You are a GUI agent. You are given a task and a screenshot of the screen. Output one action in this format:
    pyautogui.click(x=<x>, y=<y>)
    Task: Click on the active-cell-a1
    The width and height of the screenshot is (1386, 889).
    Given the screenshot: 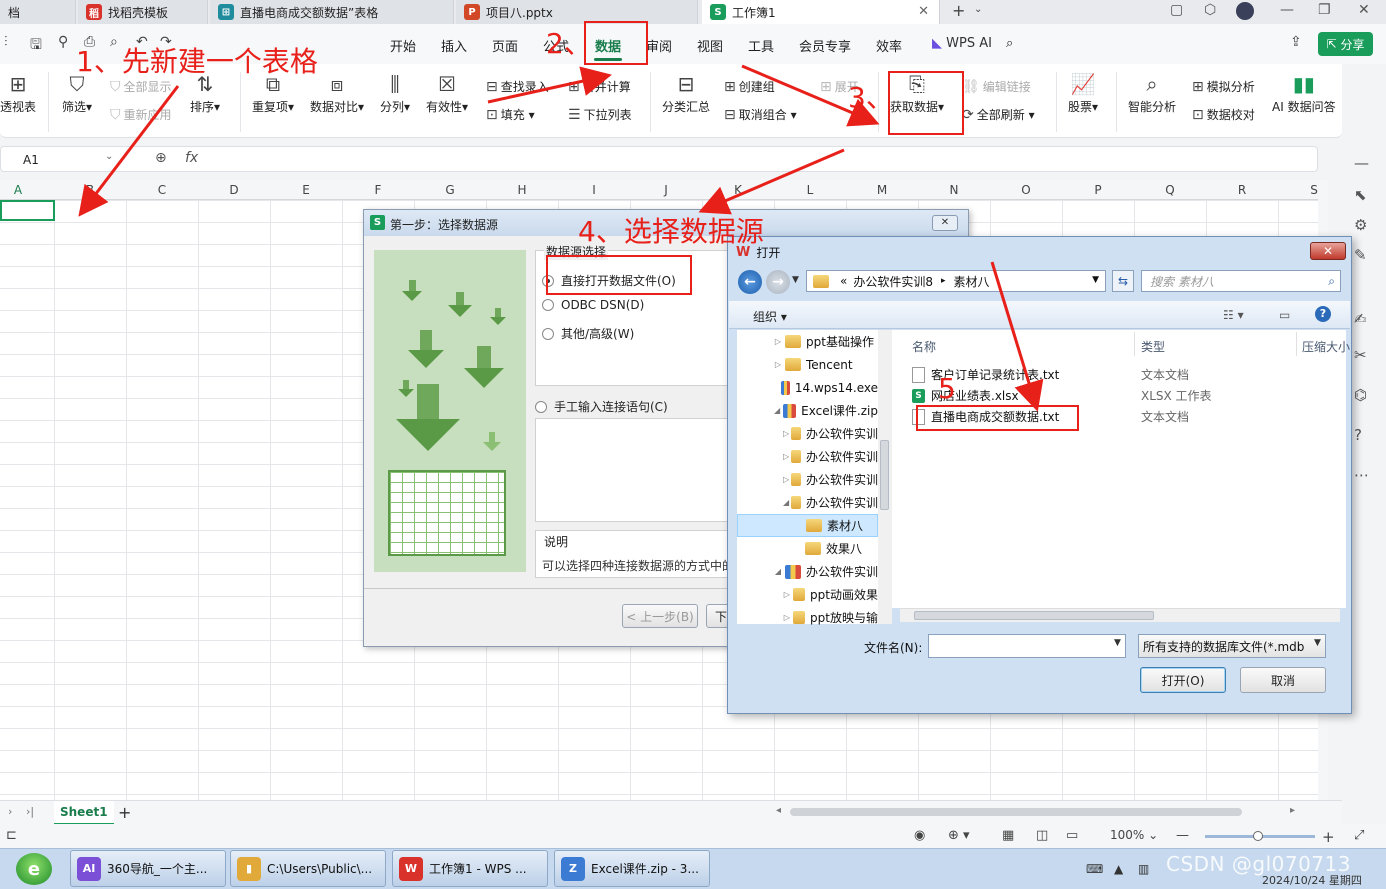 What is the action you would take?
    pyautogui.click(x=27, y=210)
    